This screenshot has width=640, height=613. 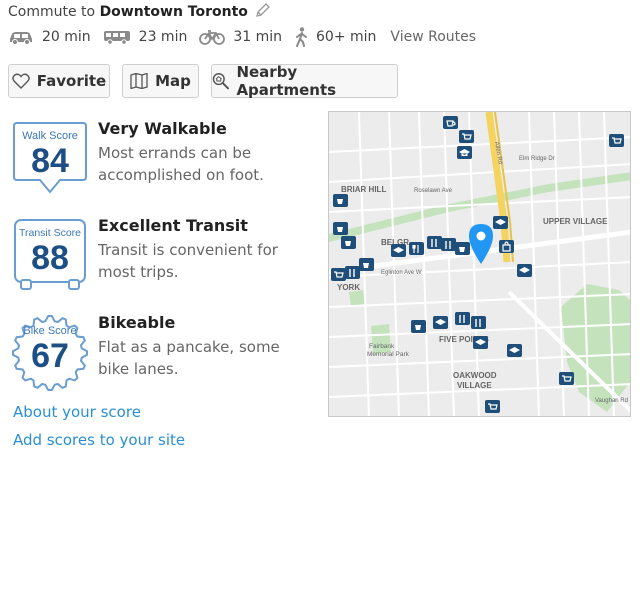 I want to click on bike-score-badge-icon: Bike Score 67, so click(x=50, y=353).